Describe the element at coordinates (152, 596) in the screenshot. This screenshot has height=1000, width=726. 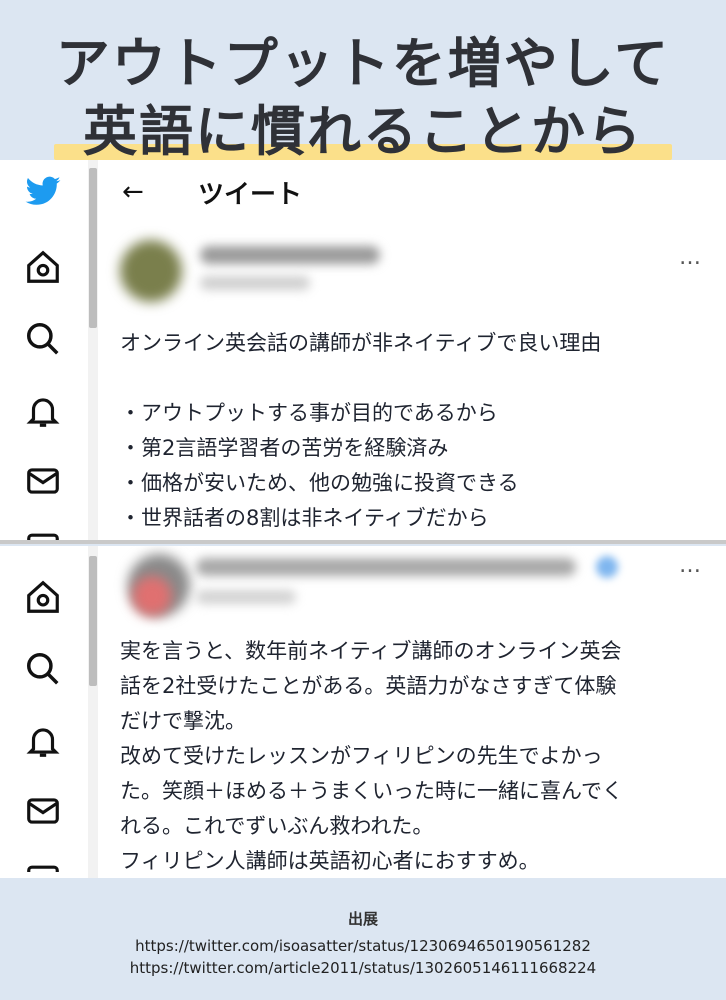
I see `avatar-accent` at that location.